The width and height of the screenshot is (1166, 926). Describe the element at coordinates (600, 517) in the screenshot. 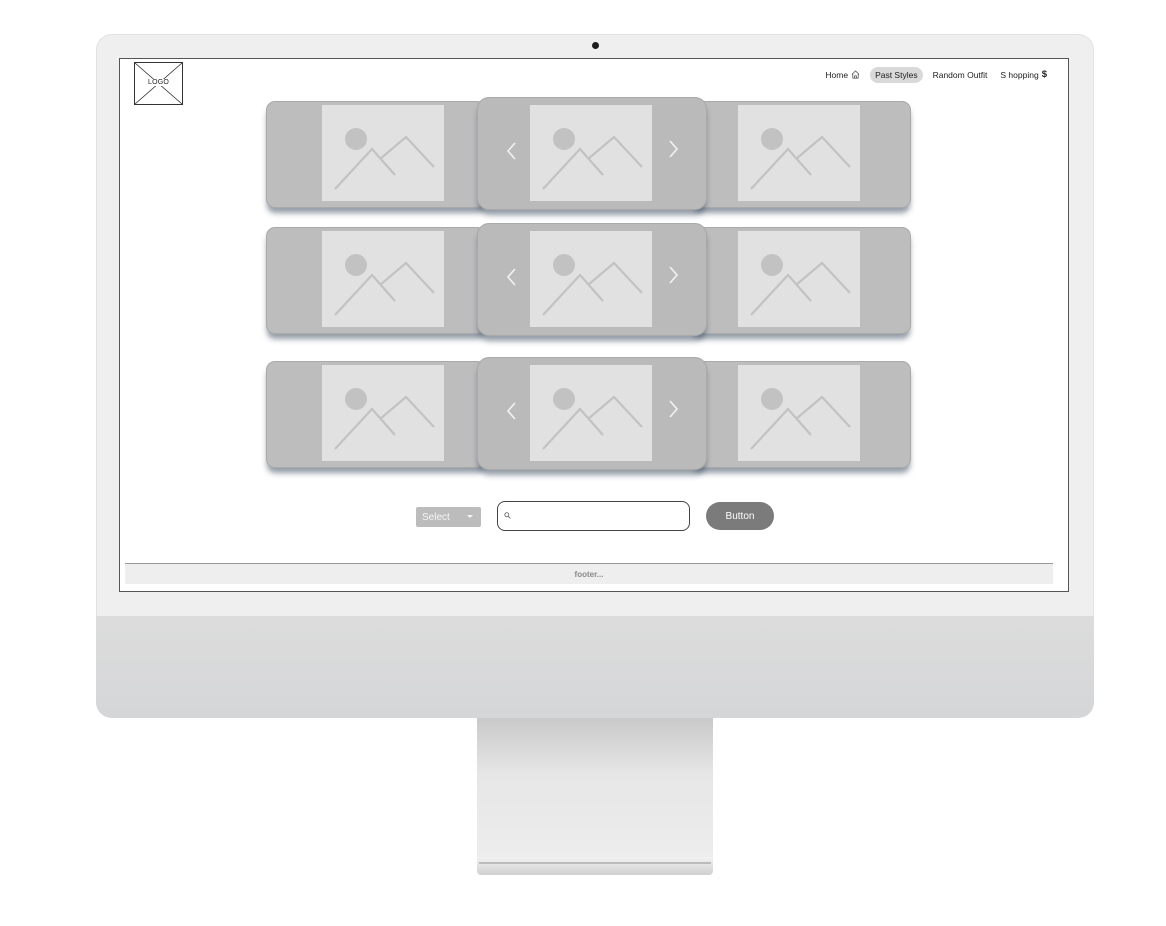

I see `search-input` at that location.